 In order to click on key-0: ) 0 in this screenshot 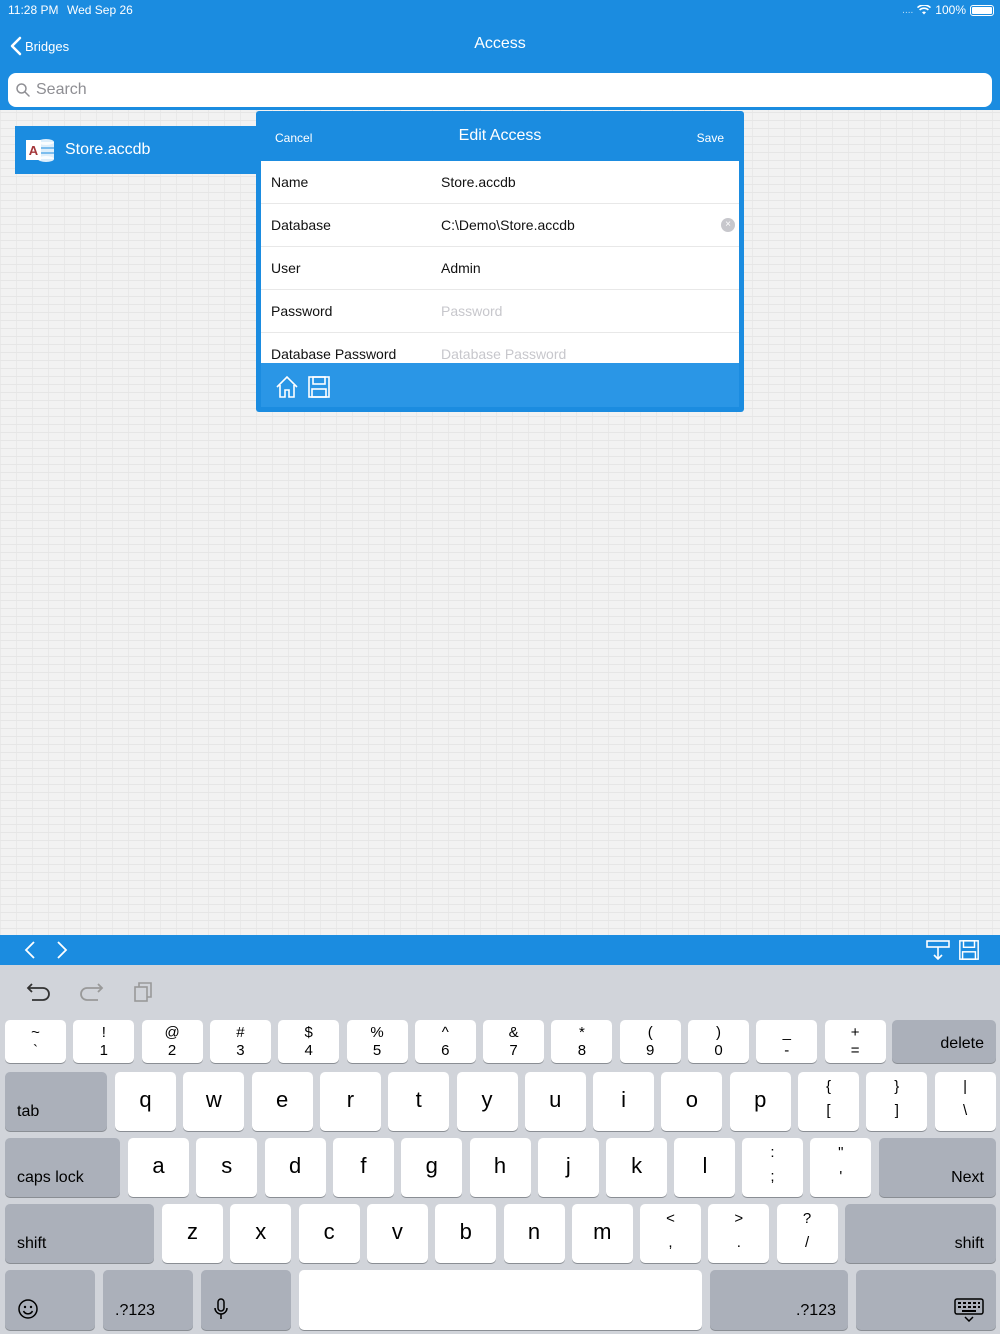, I will do `click(718, 1041)`.